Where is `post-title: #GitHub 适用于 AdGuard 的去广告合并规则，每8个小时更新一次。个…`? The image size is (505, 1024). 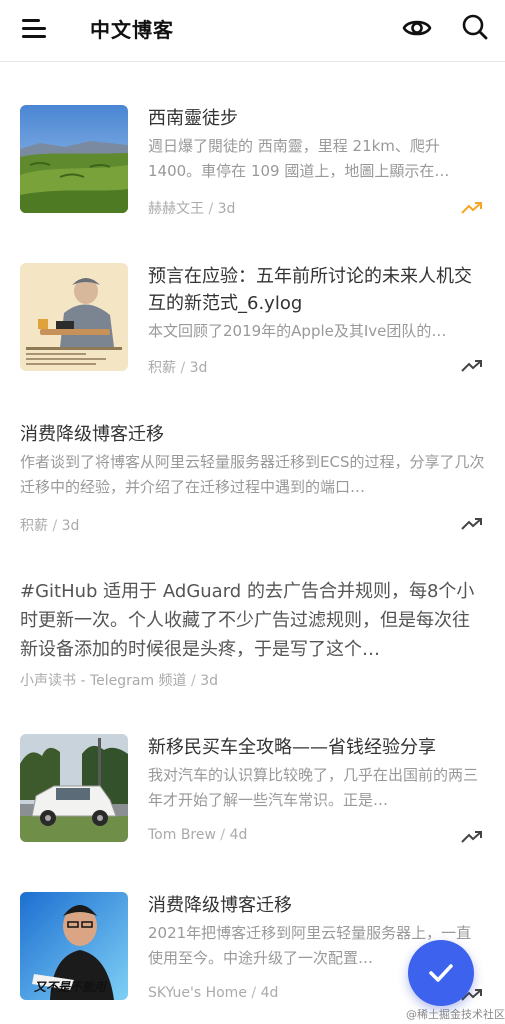
post-title: #GitHub 适用于 AdGuard 的去广告合并规则，每8个小时更新一次。个… is located at coordinates (252, 620).